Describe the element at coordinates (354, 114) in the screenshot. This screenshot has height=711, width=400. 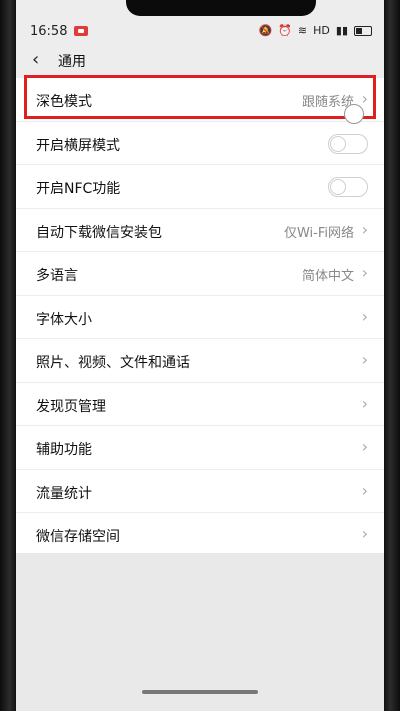
I see `touch-indicator` at that location.